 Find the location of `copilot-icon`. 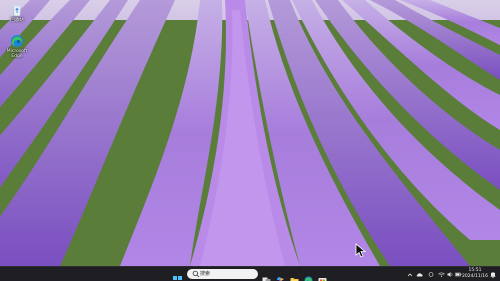

copilot-icon is located at coordinates (280, 279).